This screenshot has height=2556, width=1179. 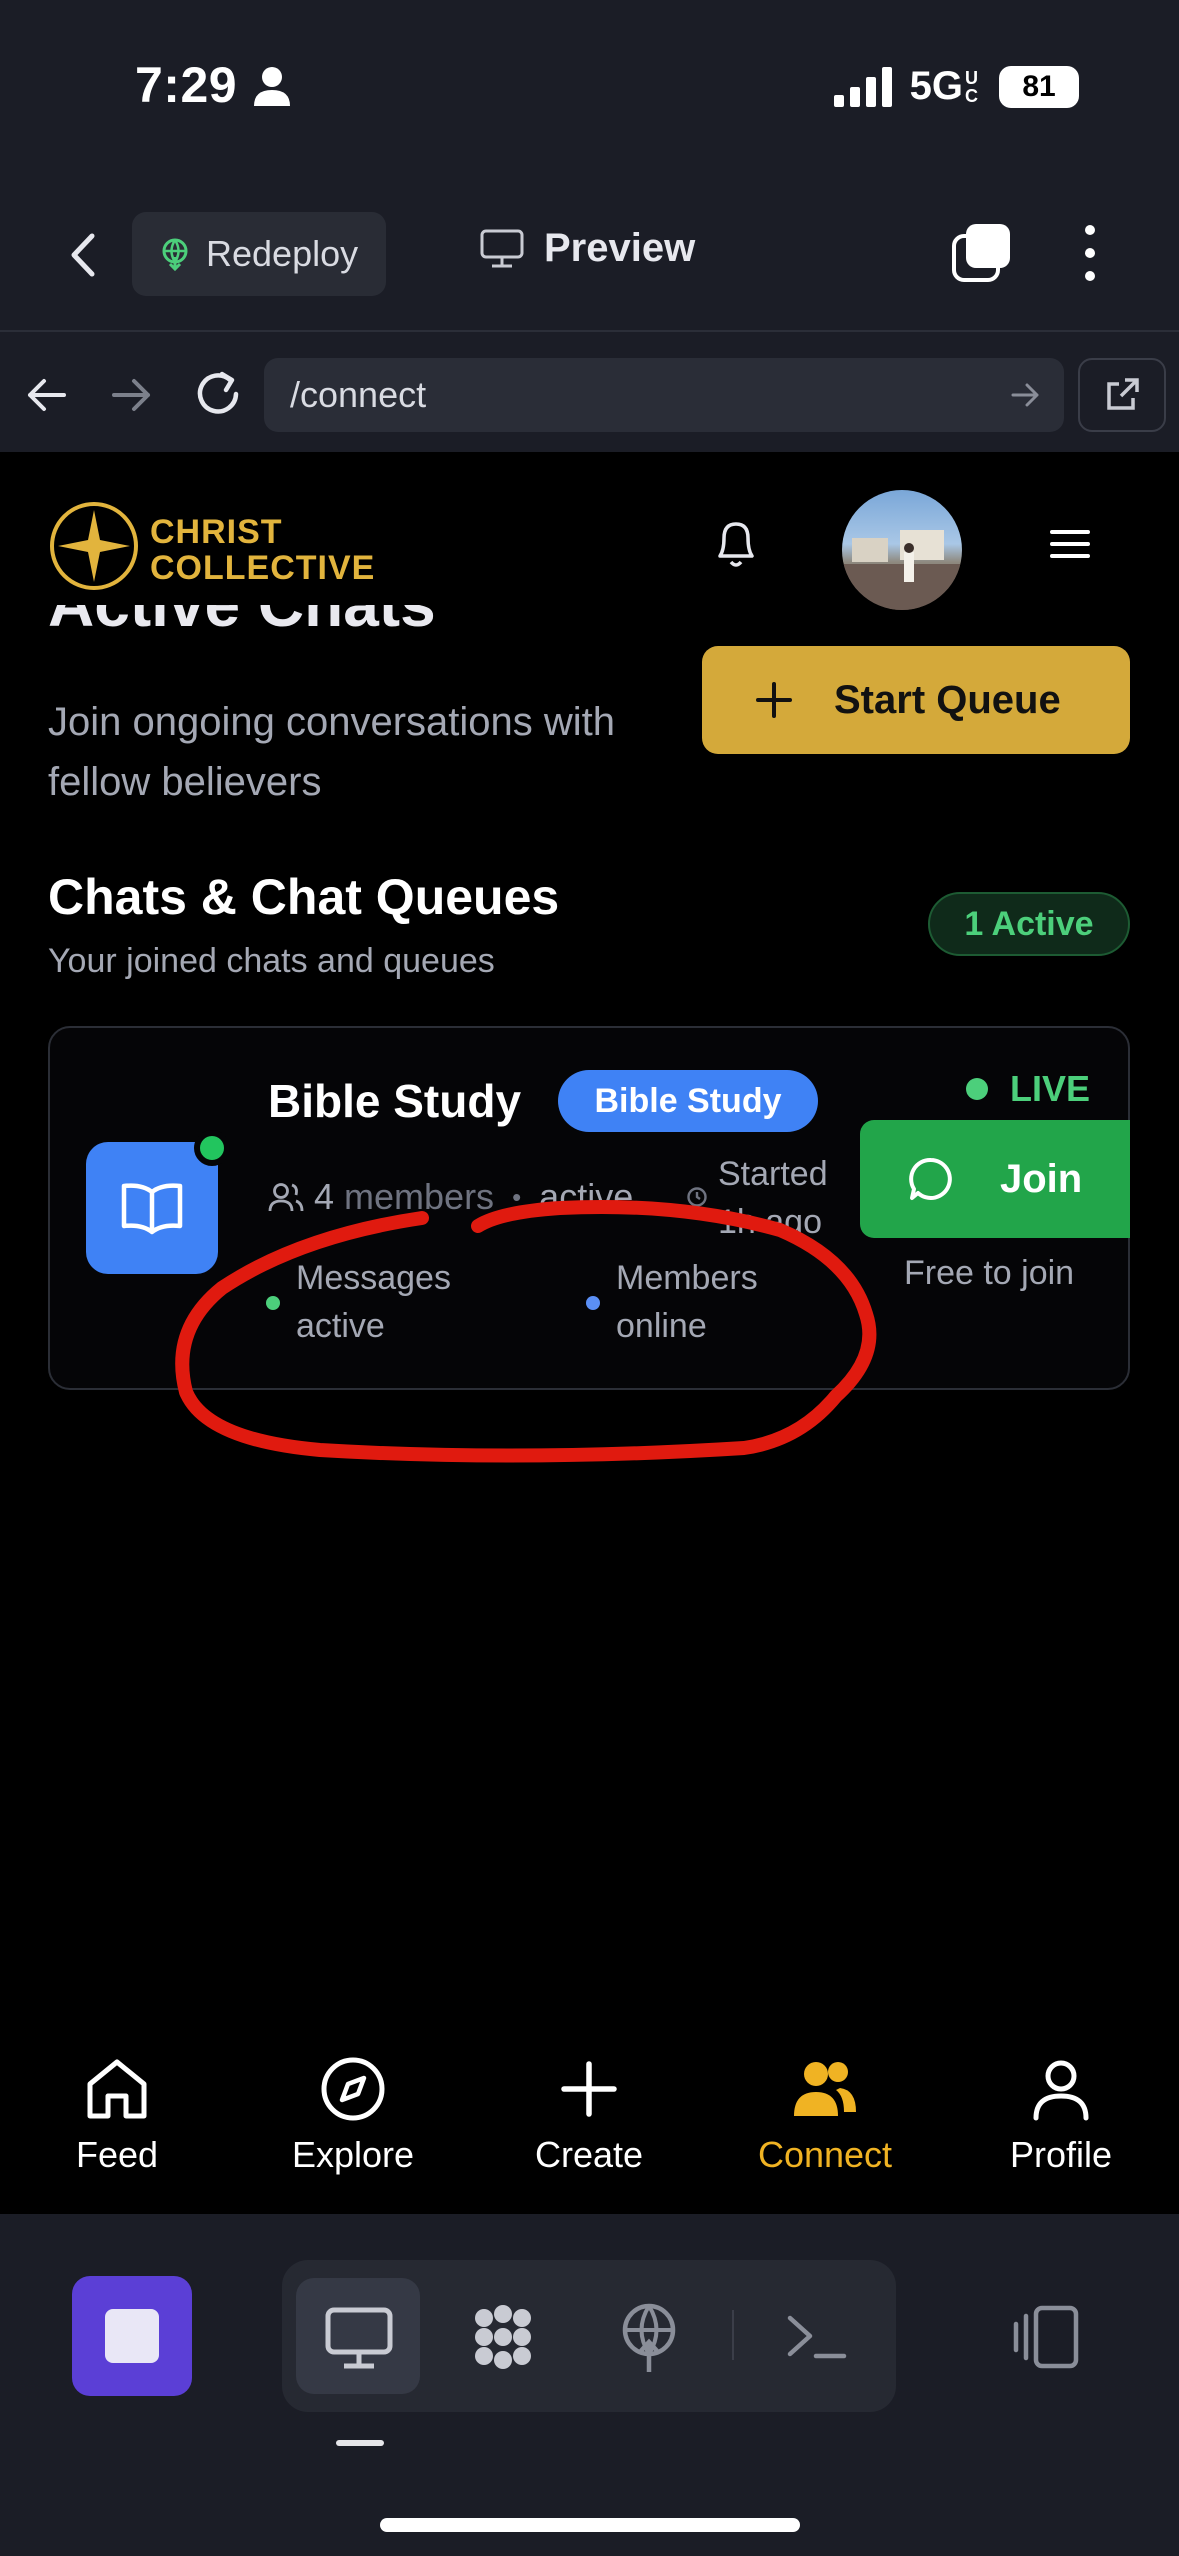 I want to click on reload-icon, so click(x=218, y=394).